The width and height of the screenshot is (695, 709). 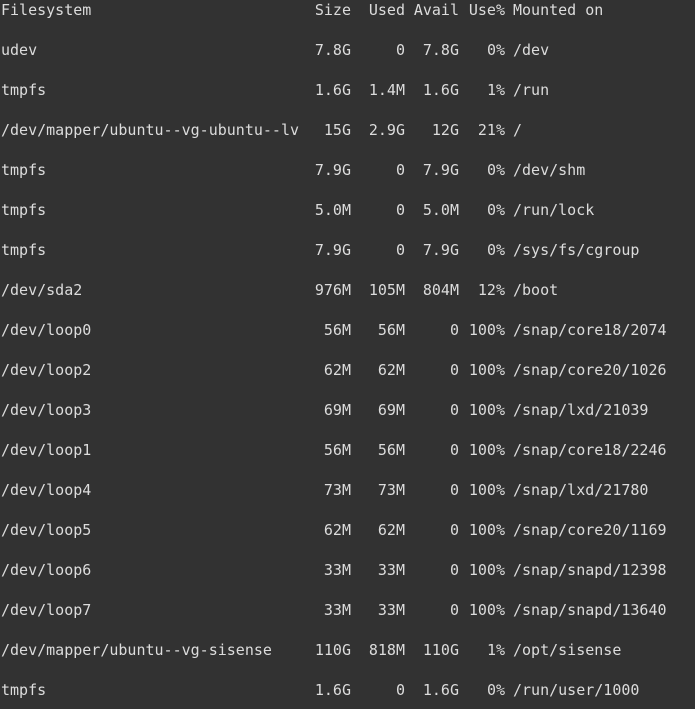 I want to click on filesystem-cell: /dev/loop5, so click(x=46, y=530).